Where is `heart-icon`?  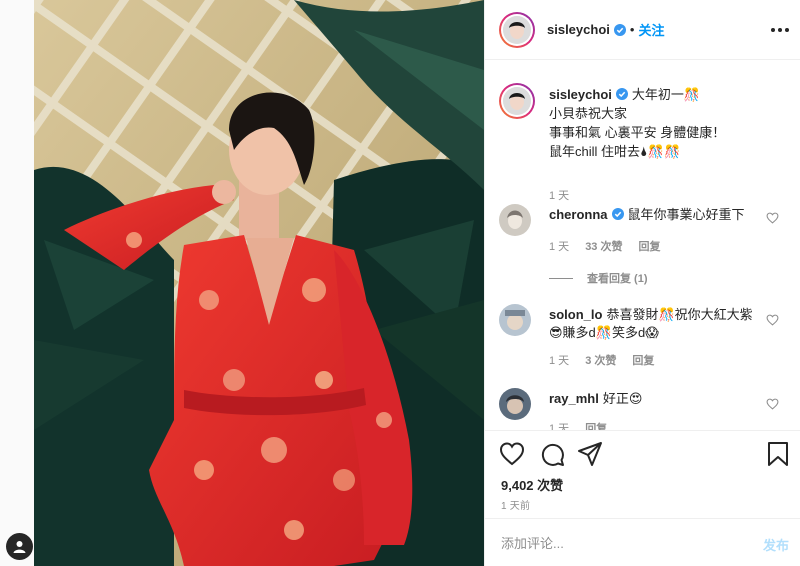 heart-icon is located at coordinates (512, 454).